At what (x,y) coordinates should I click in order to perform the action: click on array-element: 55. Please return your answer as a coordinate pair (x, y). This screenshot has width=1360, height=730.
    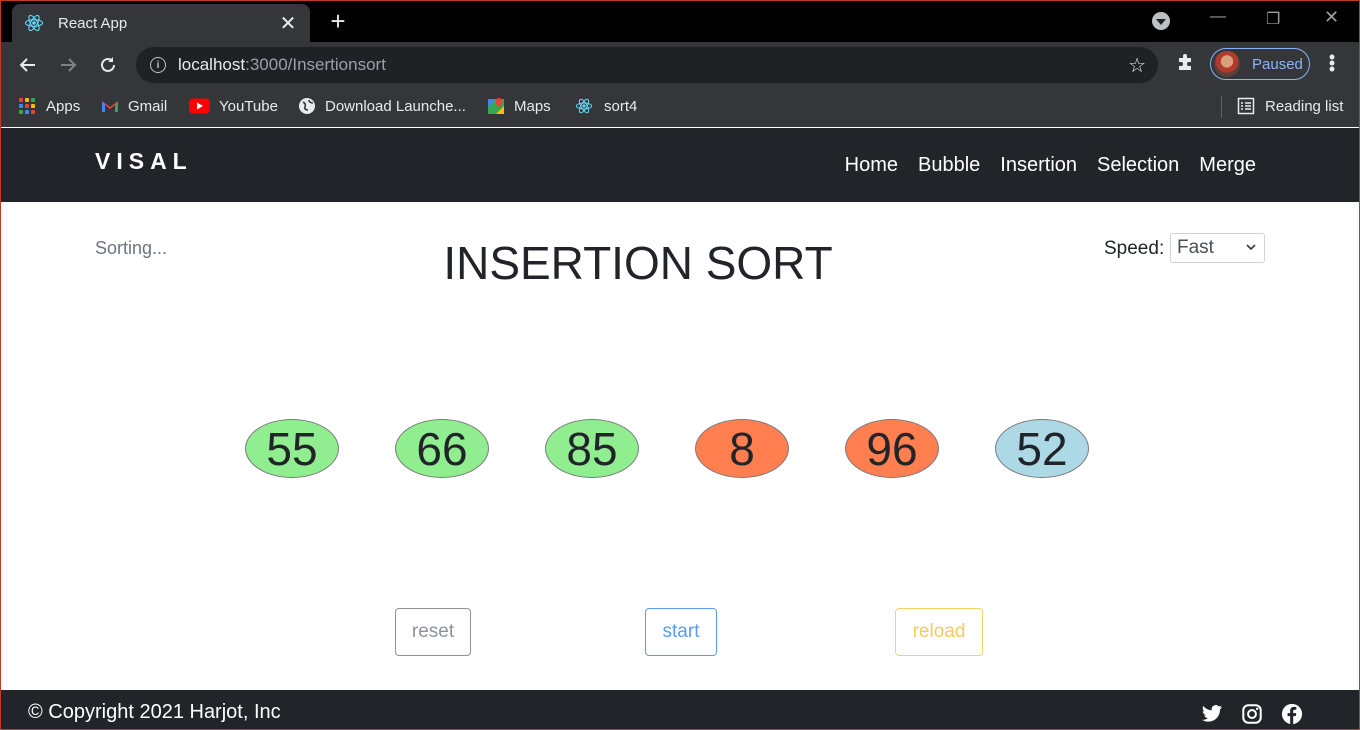
    Looking at the image, I should click on (292, 448).